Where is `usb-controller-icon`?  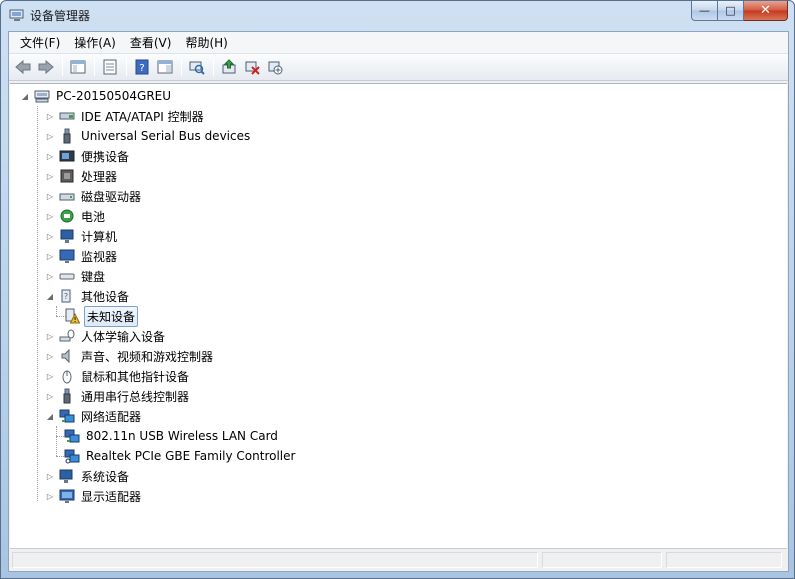 usb-controller-icon is located at coordinates (67, 396).